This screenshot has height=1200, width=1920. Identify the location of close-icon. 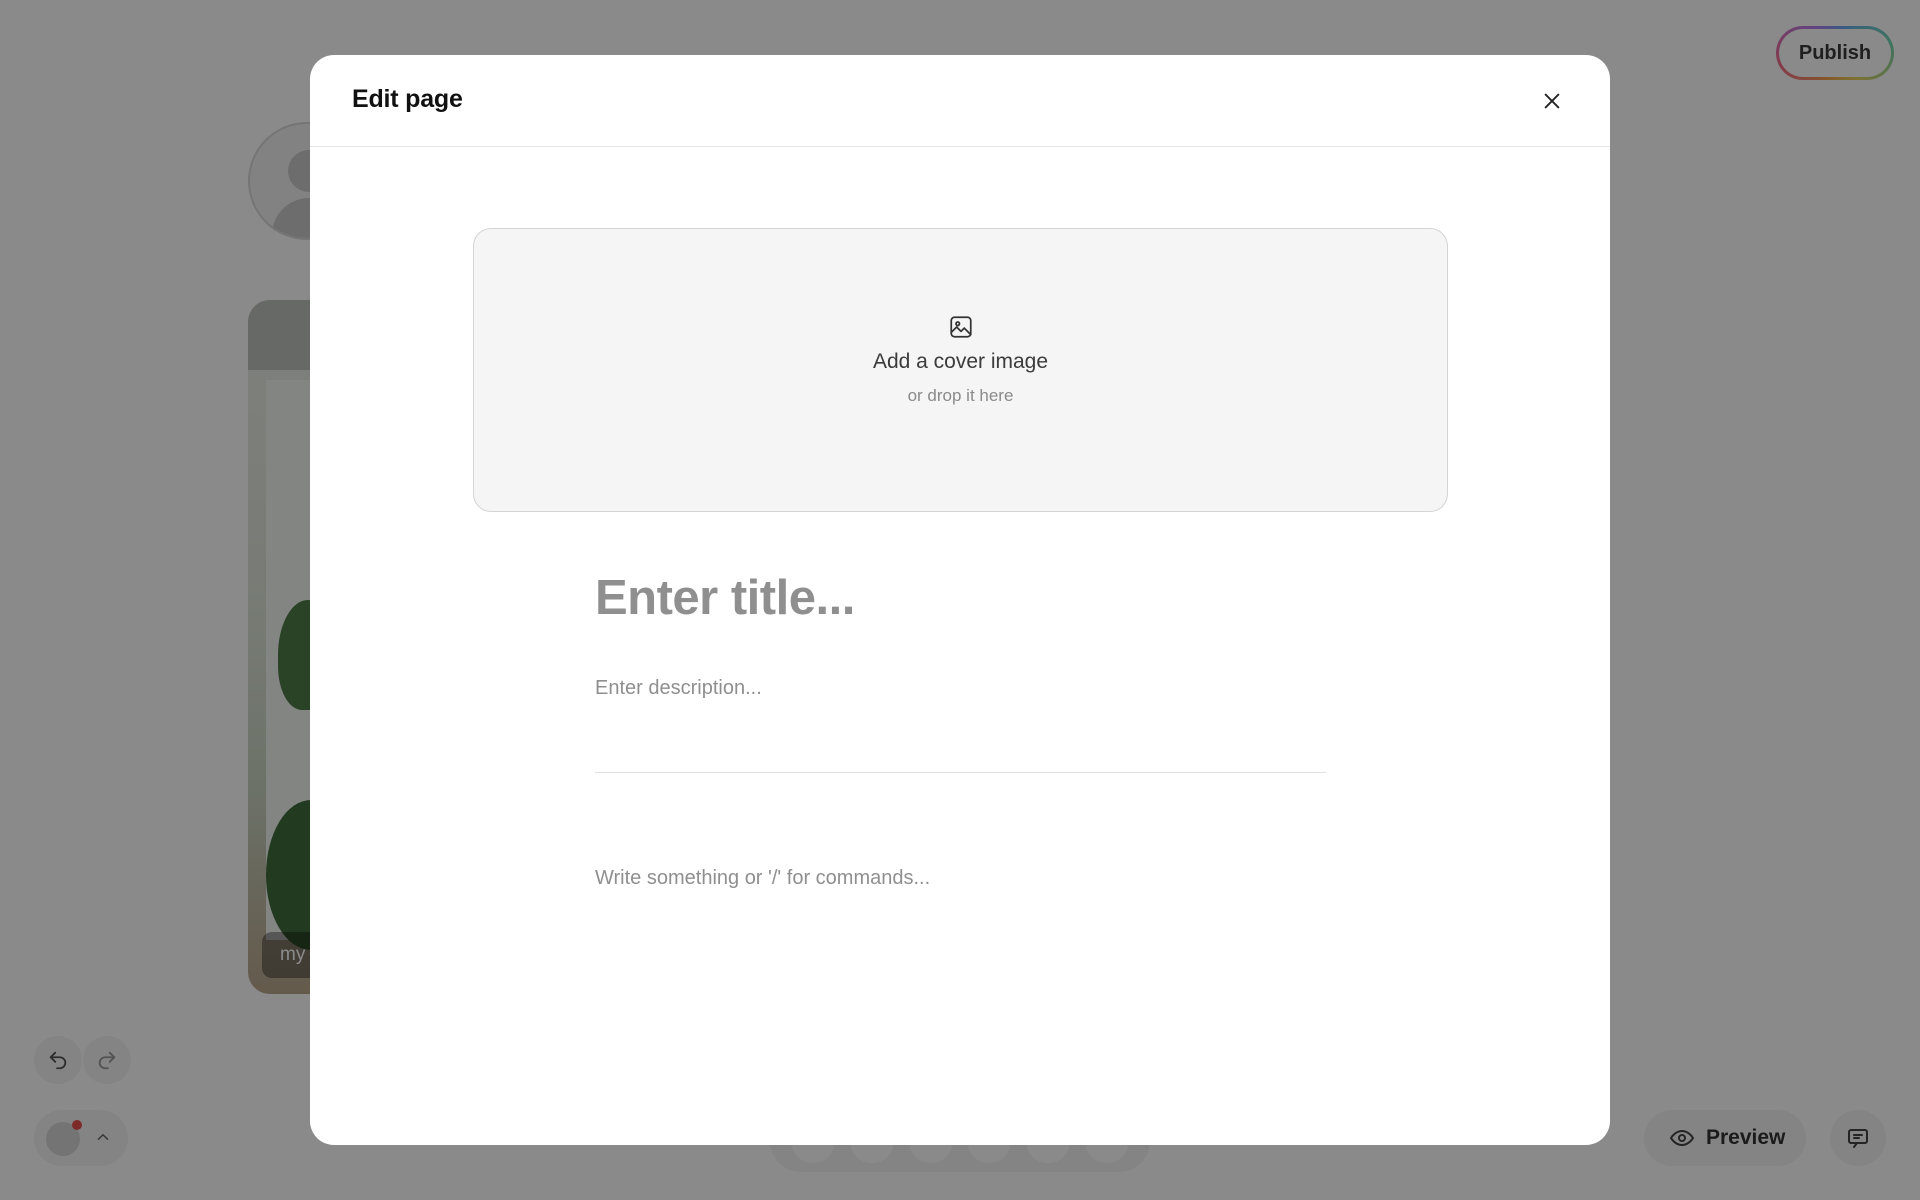
(1552, 101).